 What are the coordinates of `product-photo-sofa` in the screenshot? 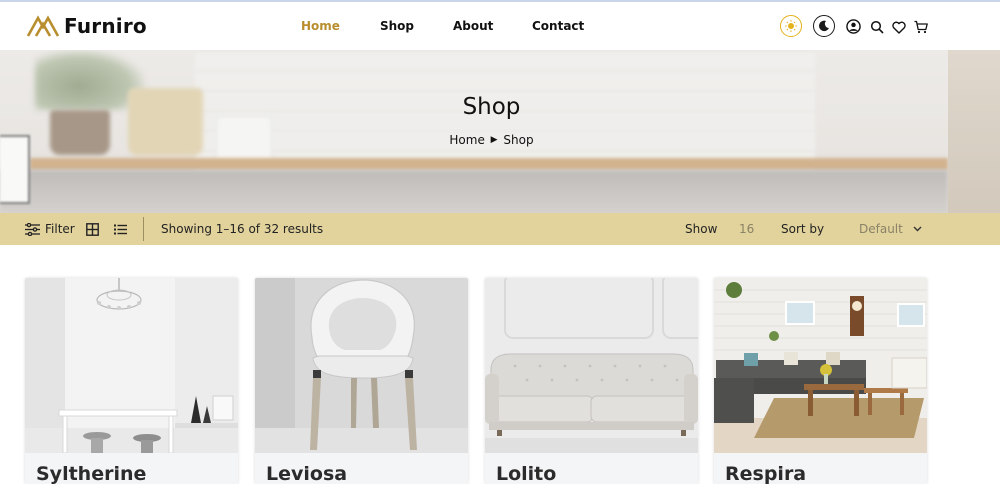 It's located at (591, 365).